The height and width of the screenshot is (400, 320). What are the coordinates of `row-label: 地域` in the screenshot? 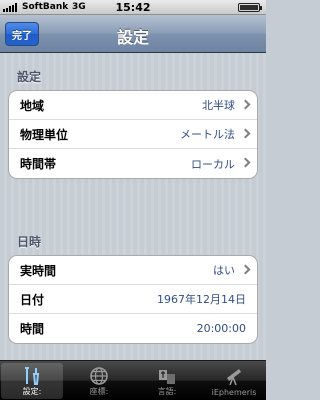 It's located at (32, 105).